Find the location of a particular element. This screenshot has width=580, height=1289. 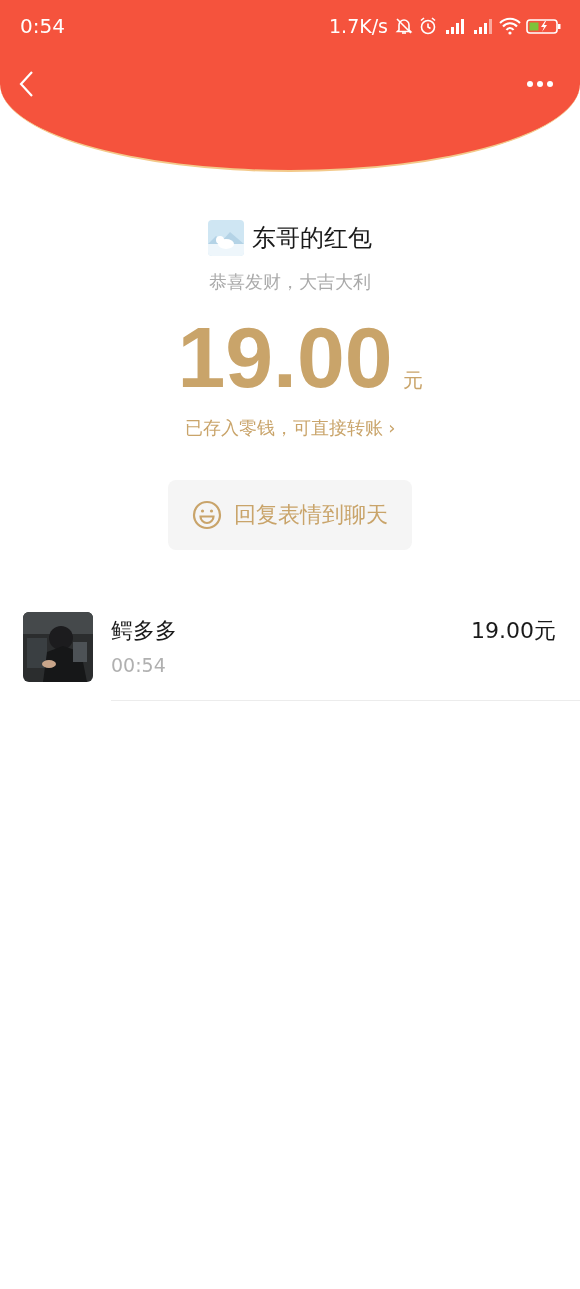

battery-charging-icon is located at coordinates (544, 26).